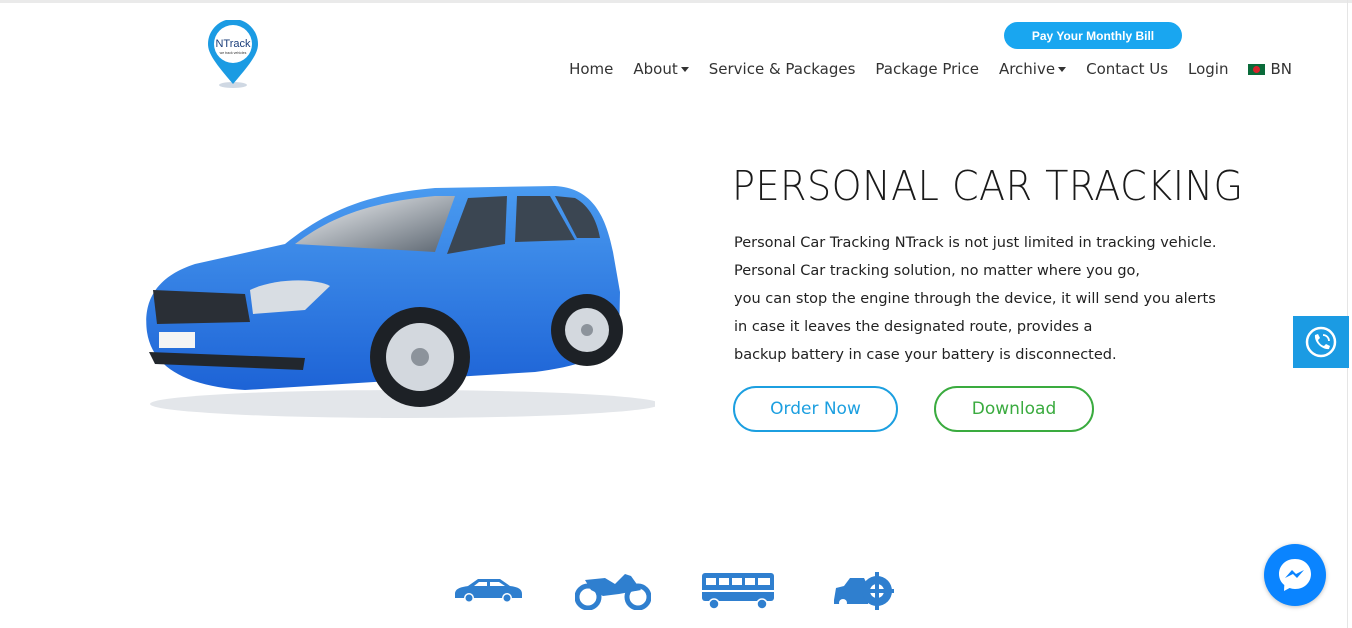 Image resolution: width=1352 pixels, height=628 pixels. What do you see at coordinates (655, 69) in the screenshot?
I see `nav-about-label: About` at bounding box center [655, 69].